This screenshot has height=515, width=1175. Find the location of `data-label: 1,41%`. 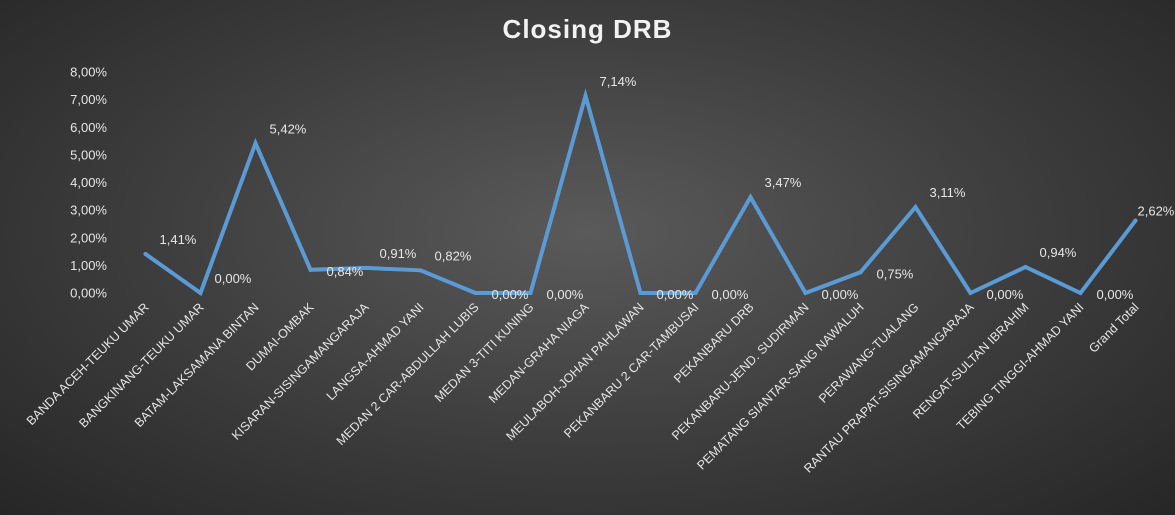

data-label: 1,41% is located at coordinates (178, 239).